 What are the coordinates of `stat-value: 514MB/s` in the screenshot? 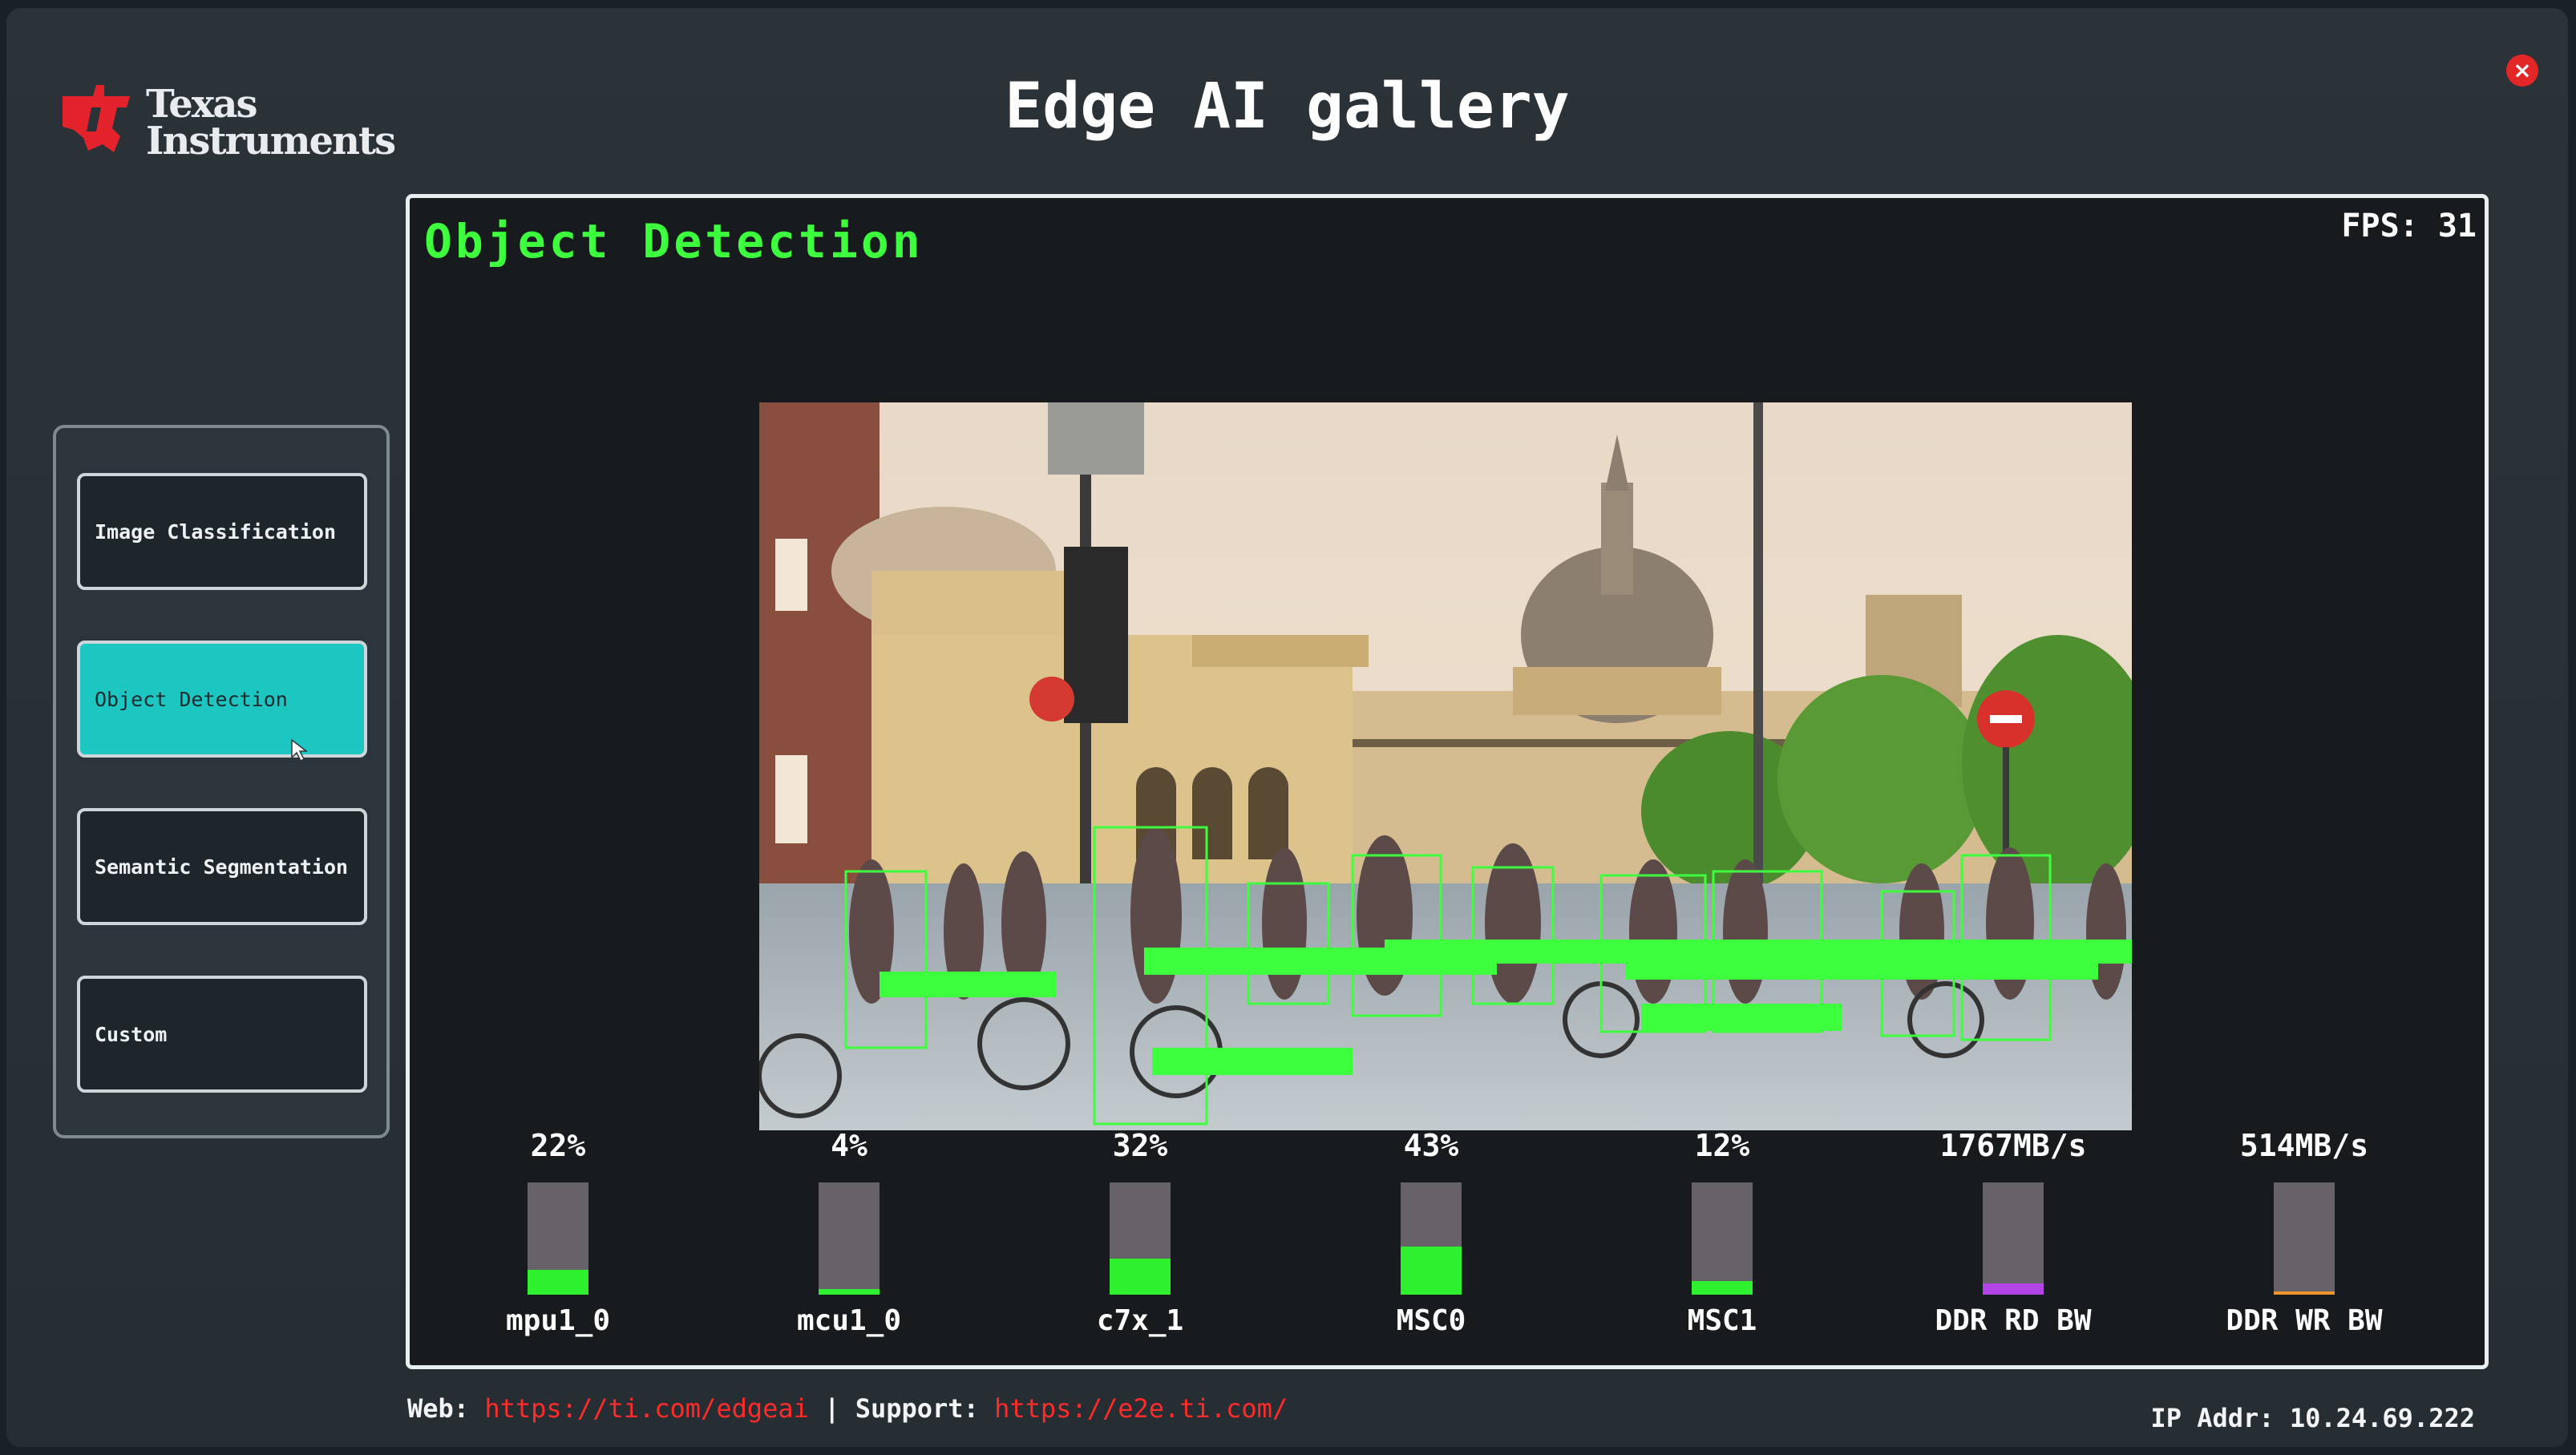 It's located at (2304, 1145).